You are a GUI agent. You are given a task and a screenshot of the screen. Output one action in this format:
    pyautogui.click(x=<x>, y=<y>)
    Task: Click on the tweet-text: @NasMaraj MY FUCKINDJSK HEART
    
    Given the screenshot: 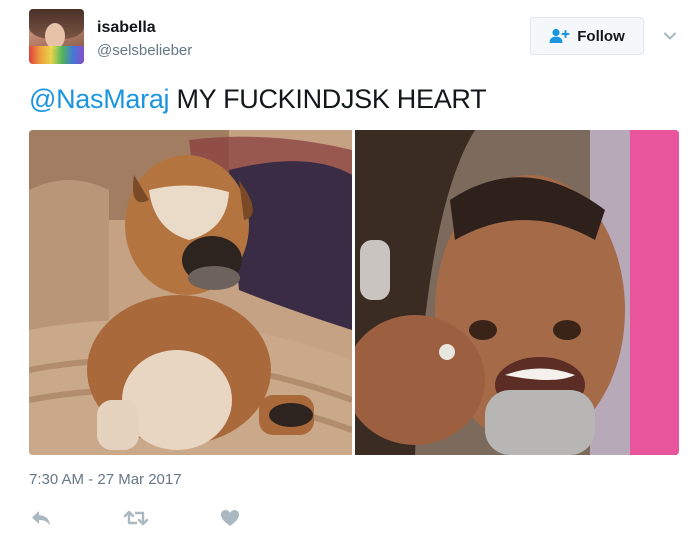 What is the action you would take?
    pyautogui.click(x=258, y=99)
    